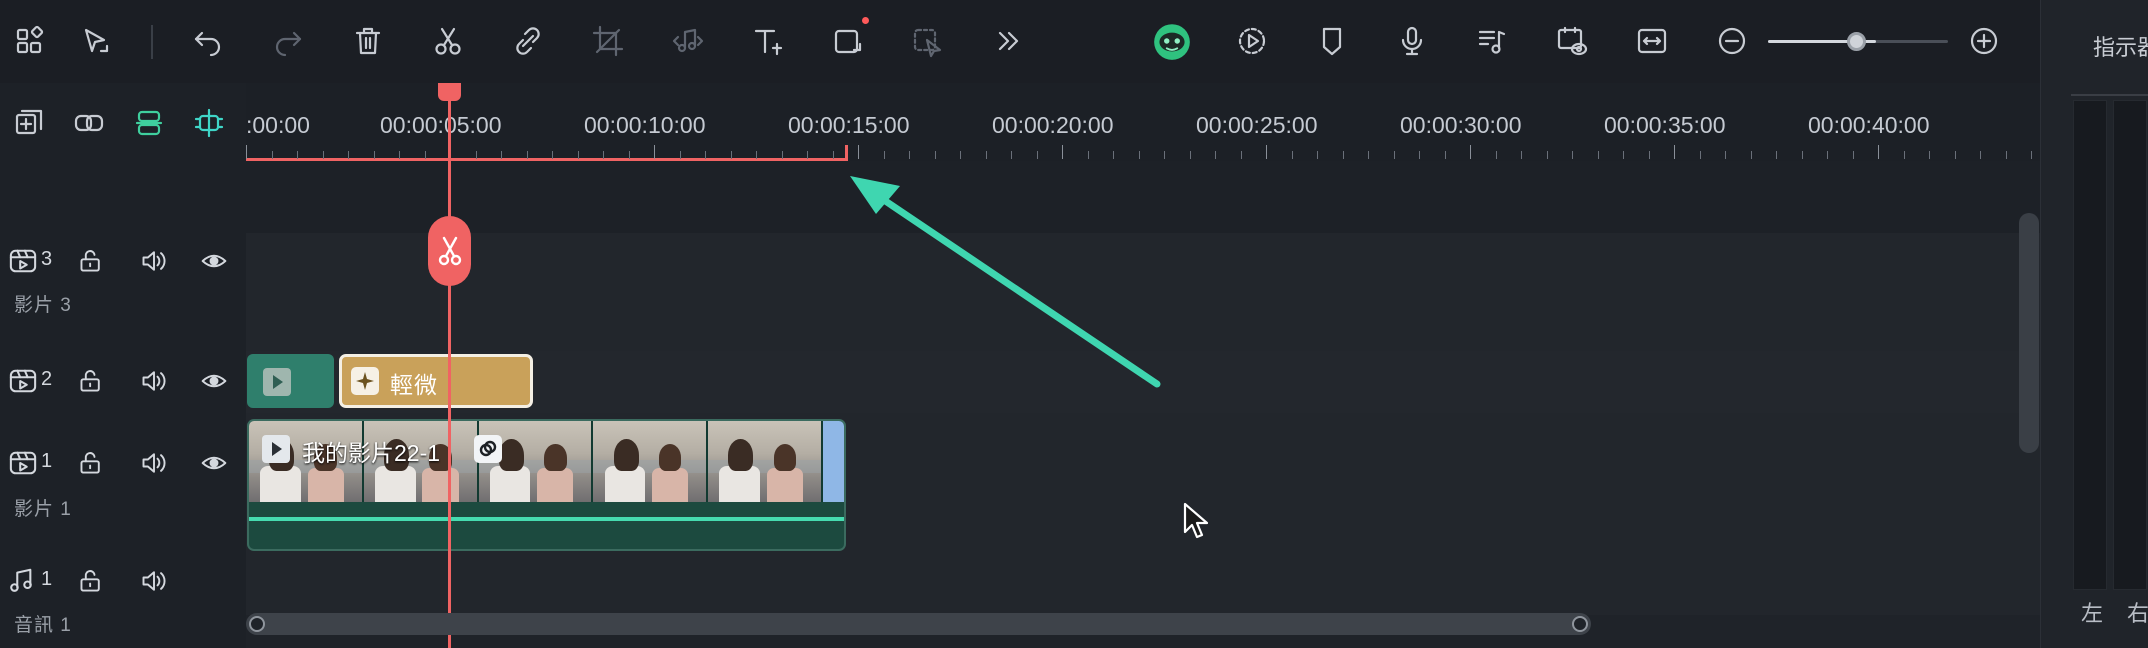 This screenshot has width=2148, height=648. I want to click on work-range-end, so click(846, 153).